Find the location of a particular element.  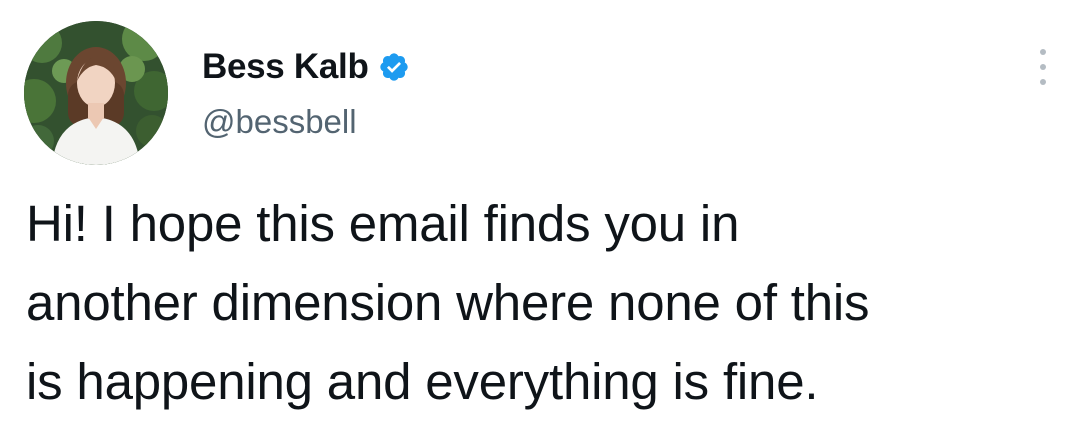

tweet-text-line: Hi! I hope this email finds you in is located at coordinates (383, 223).